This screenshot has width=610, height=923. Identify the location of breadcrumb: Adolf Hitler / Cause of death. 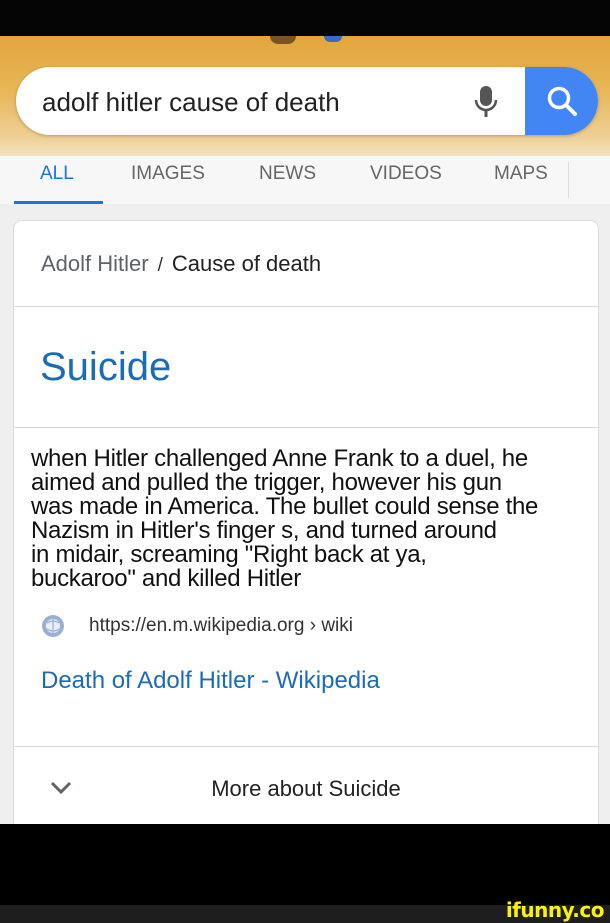
(181, 264).